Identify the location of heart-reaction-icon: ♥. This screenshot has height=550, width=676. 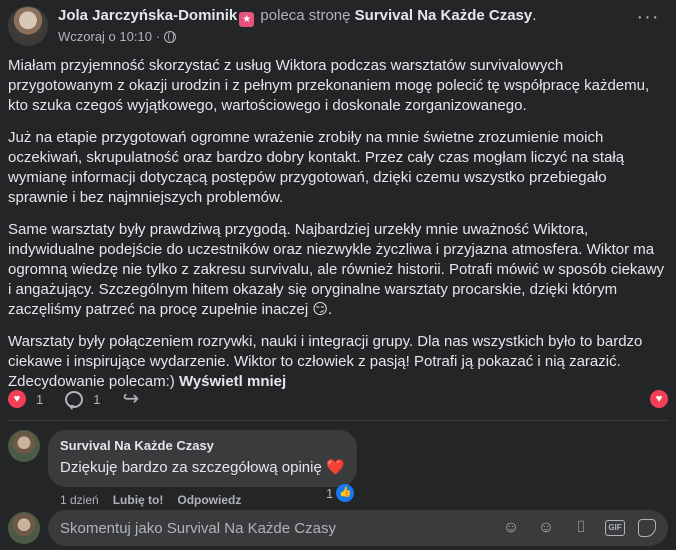
(17, 399).